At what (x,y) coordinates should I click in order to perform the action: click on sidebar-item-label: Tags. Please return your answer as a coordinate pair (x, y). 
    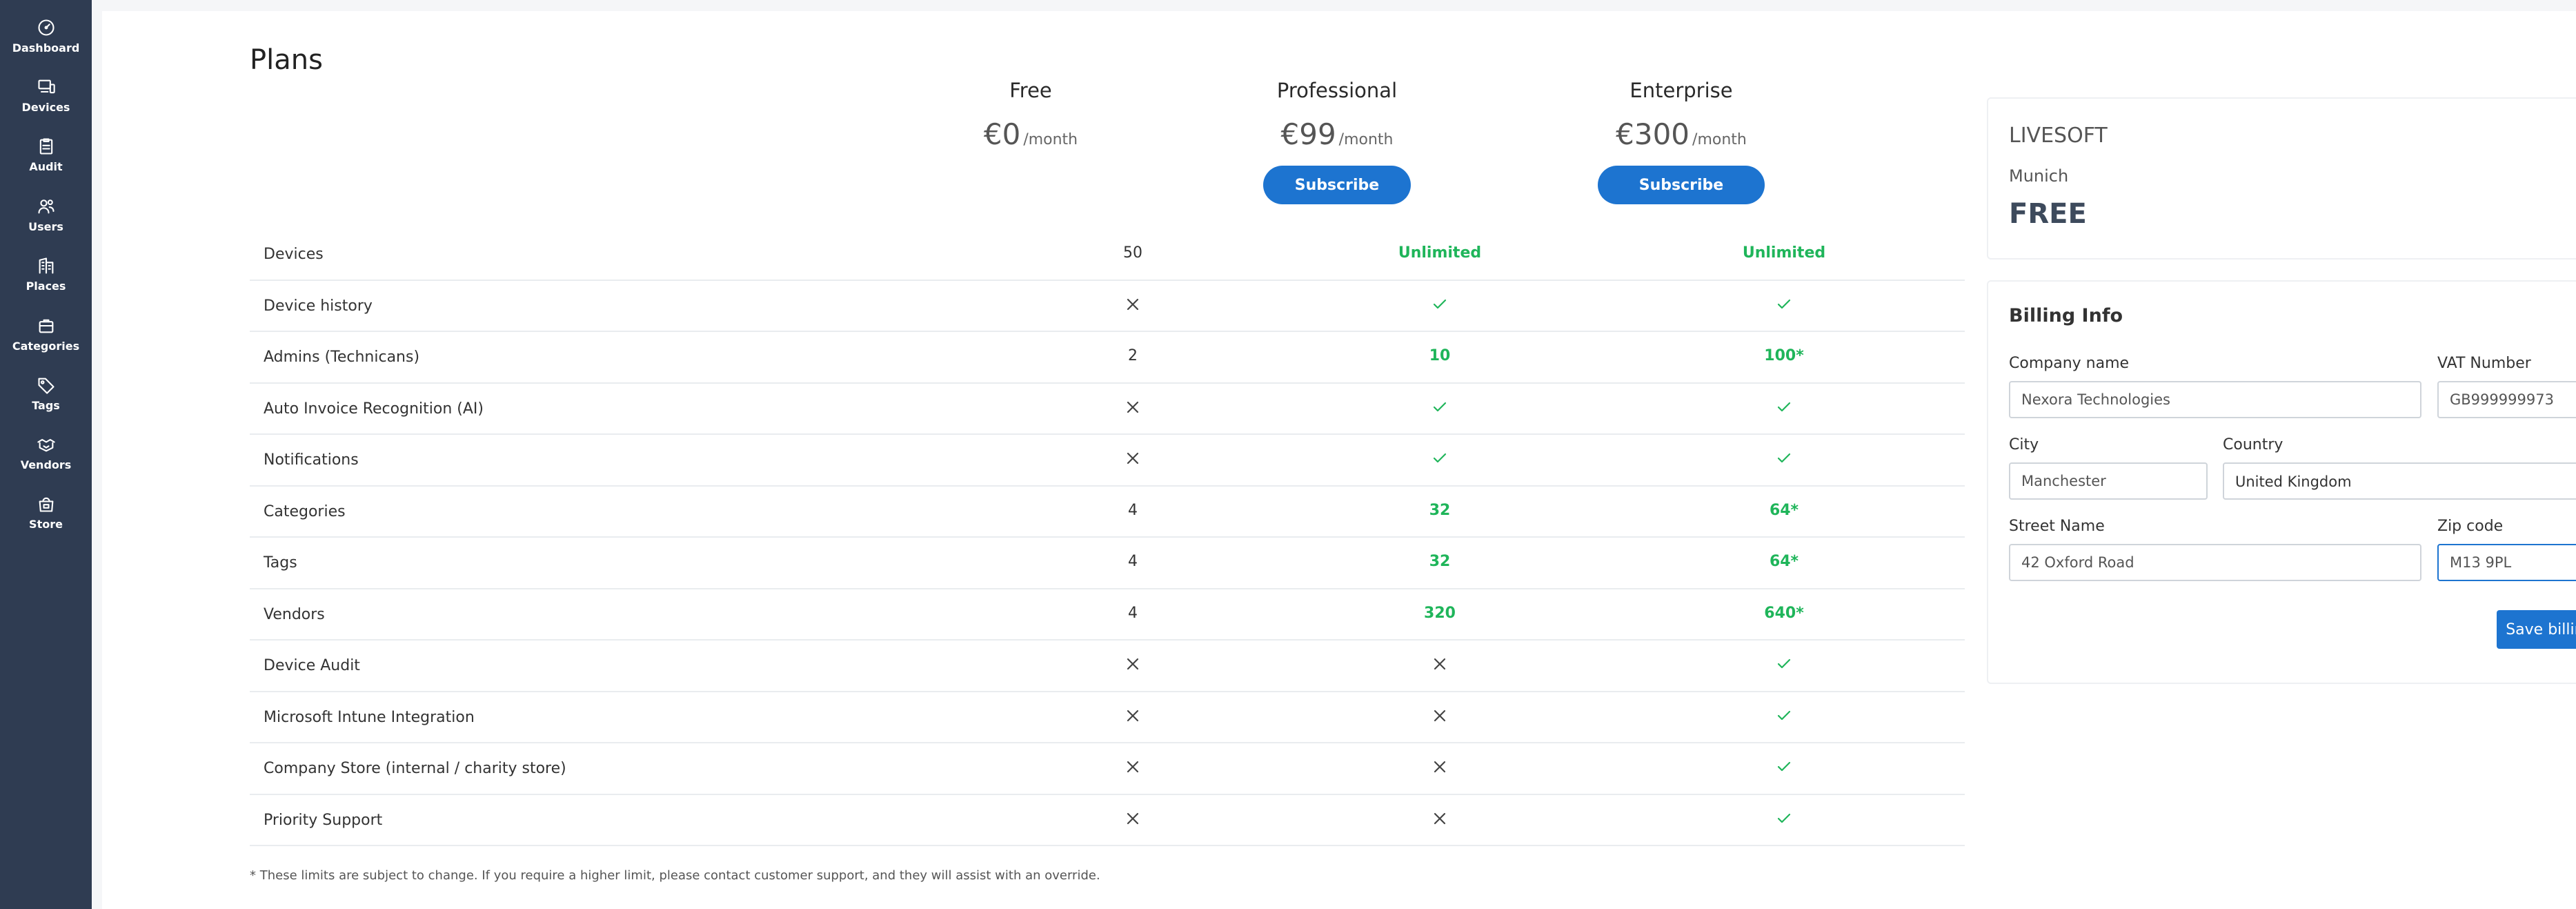
    Looking at the image, I should click on (46, 405).